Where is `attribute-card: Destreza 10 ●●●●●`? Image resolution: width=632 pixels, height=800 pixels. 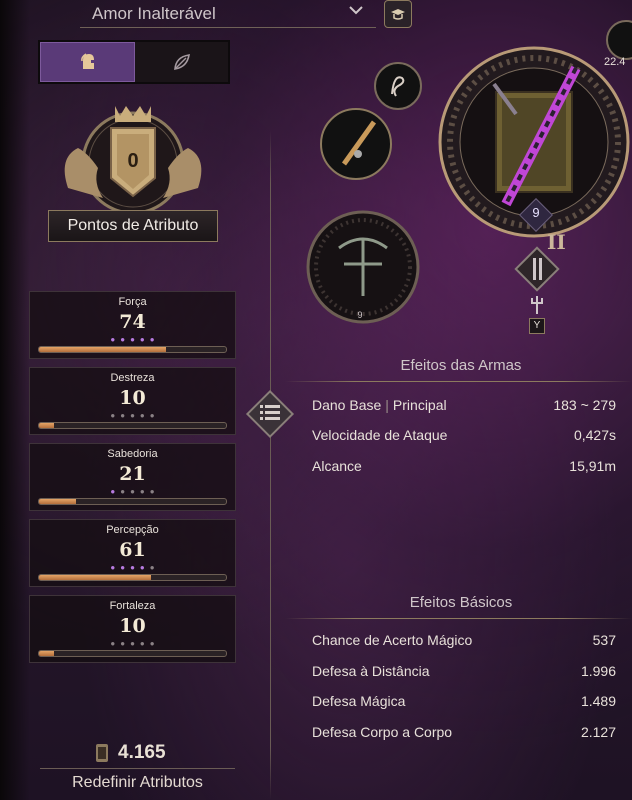 attribute-card: Destreza 10 ●●●●● is located at coordinates (132, 401).